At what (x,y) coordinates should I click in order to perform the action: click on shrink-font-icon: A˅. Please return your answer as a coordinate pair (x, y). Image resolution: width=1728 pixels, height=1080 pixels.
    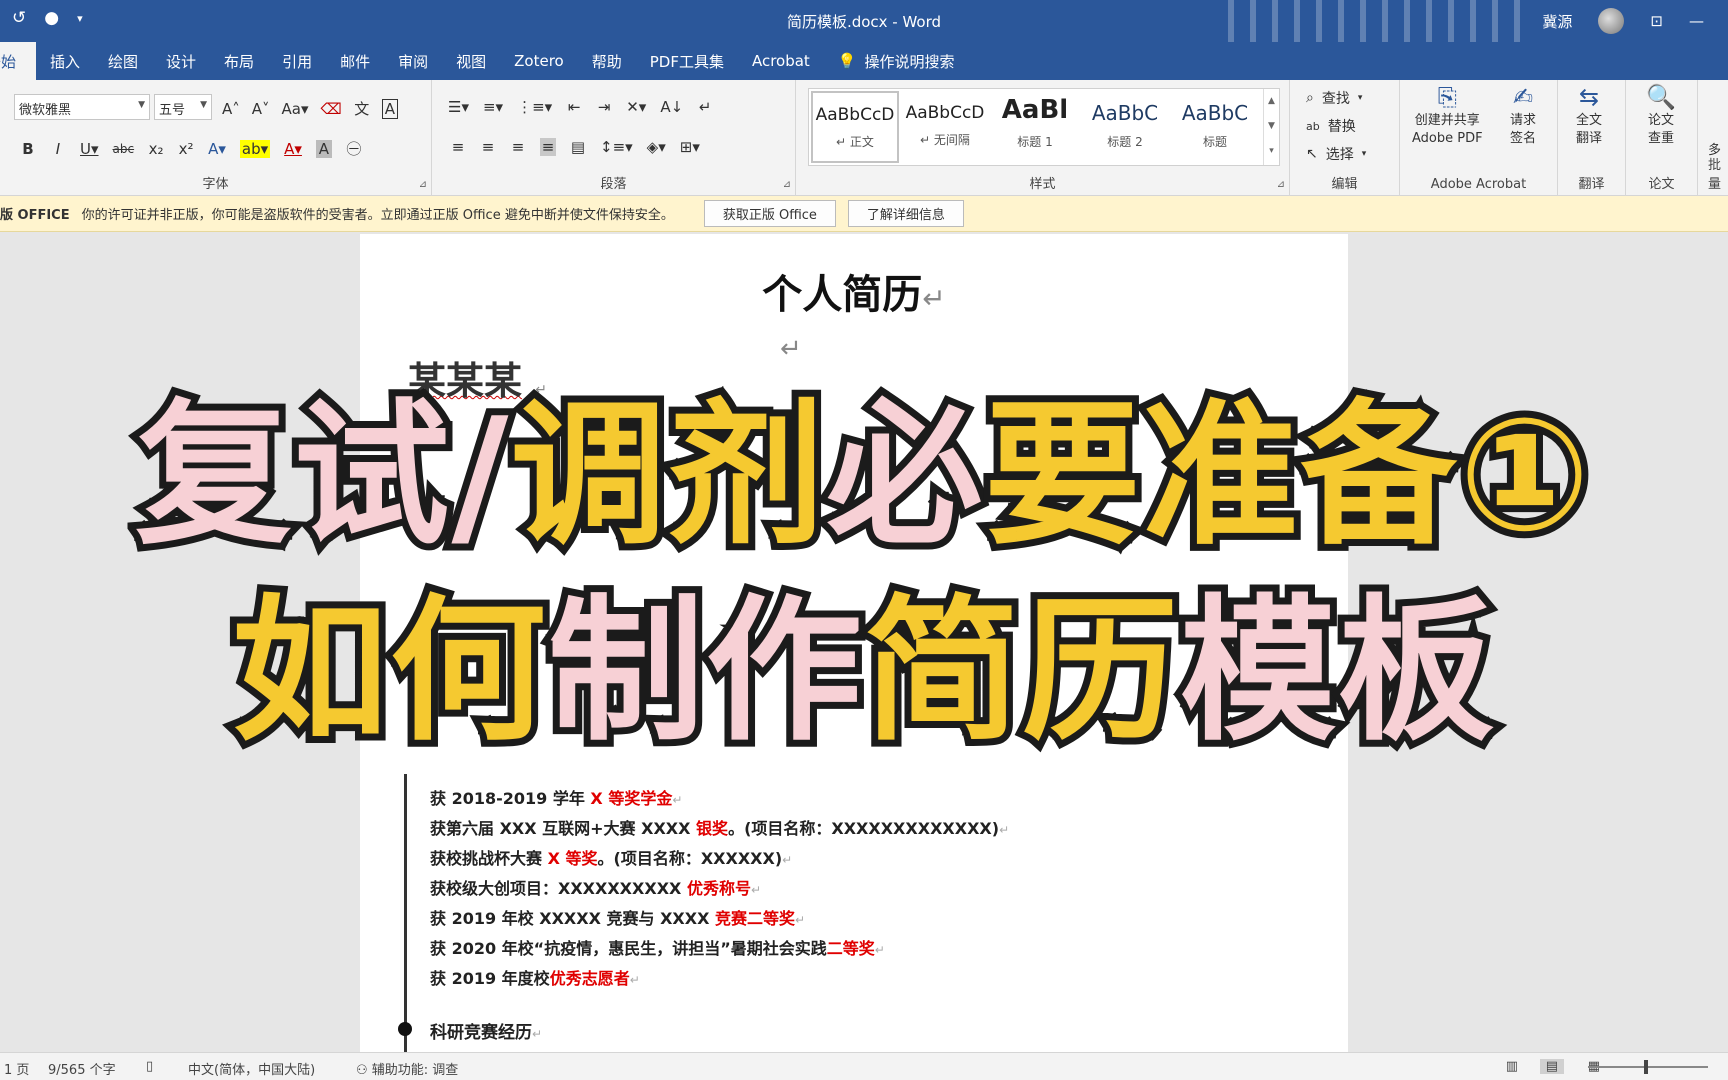
    Looking at the image, I should click on (261, 109).